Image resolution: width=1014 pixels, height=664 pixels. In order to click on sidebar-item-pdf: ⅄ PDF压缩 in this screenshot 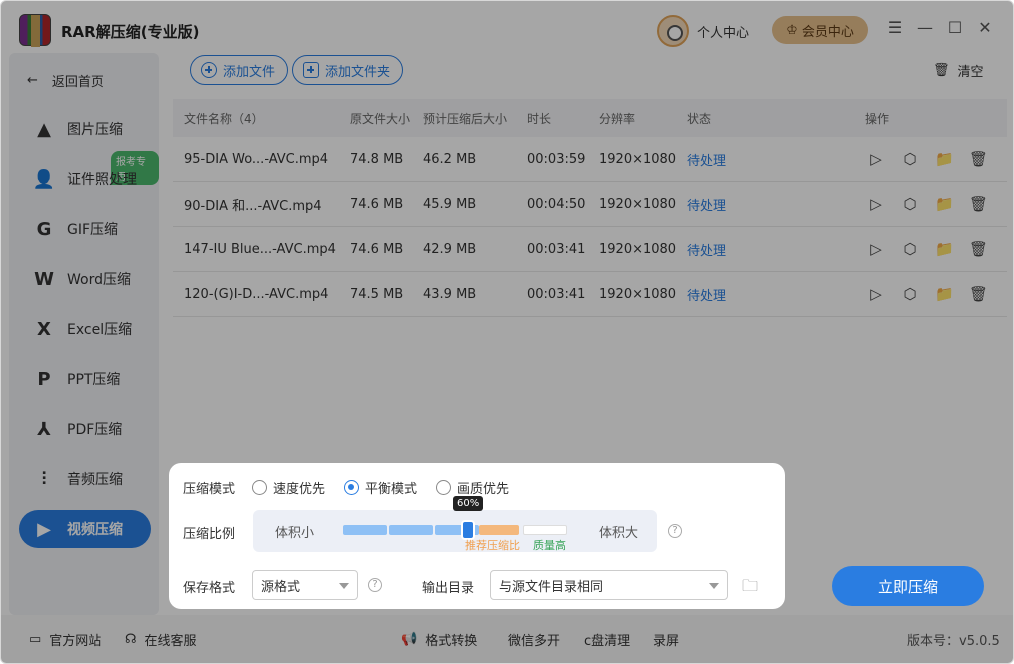, I will do `click(77, 429)`.